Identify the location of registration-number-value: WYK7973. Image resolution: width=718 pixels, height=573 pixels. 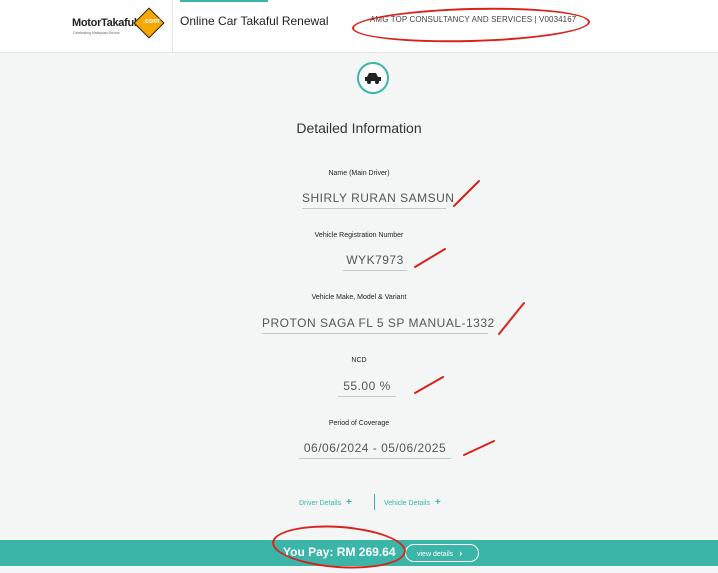
(375, 262).